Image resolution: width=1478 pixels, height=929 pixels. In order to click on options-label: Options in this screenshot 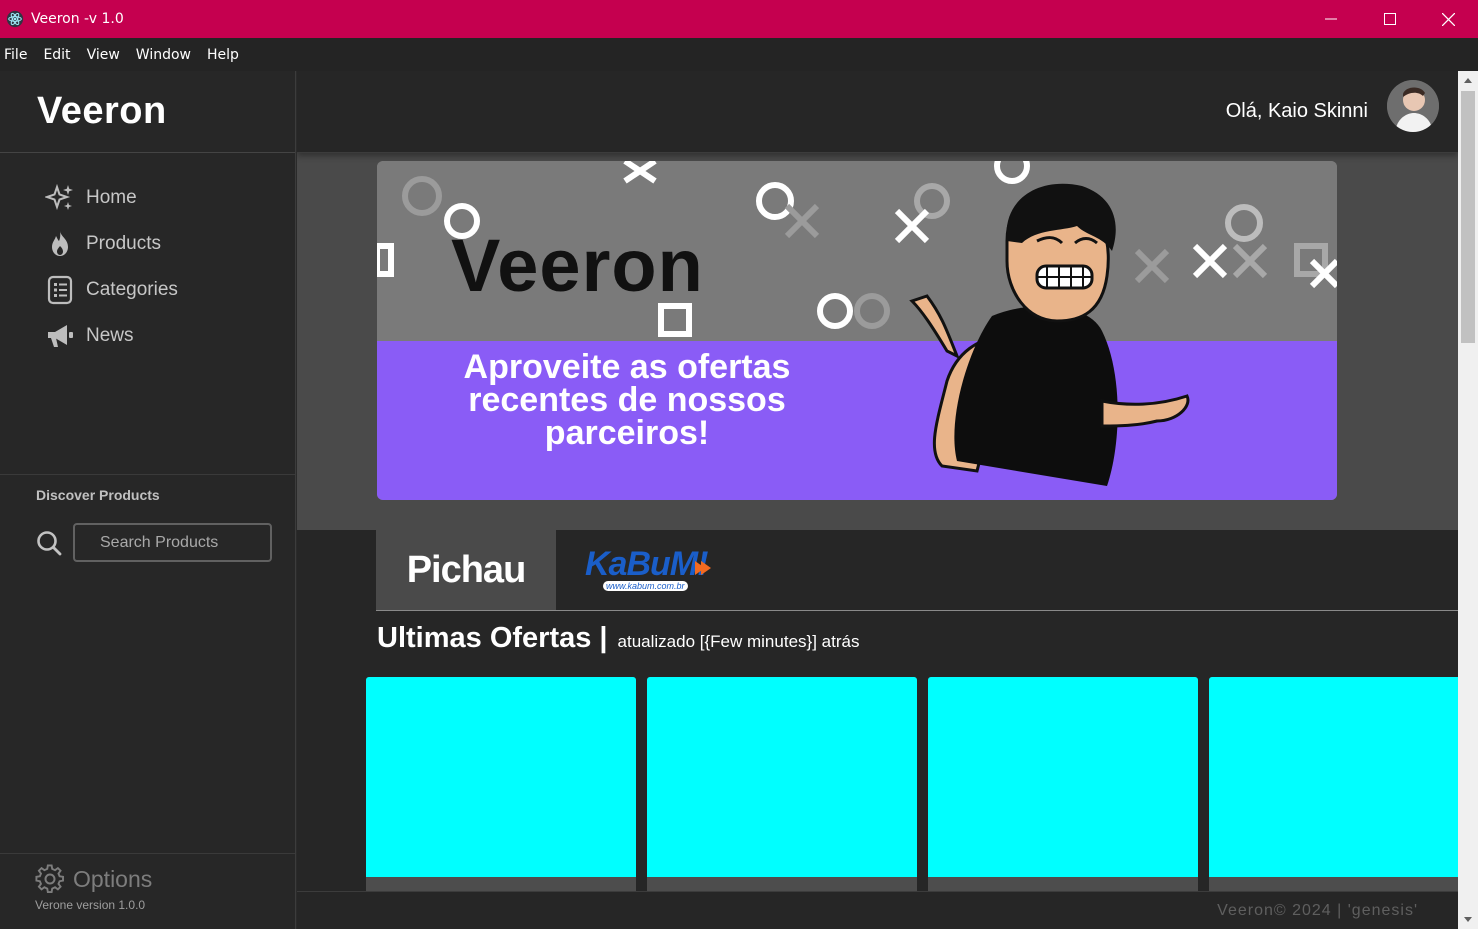, I will do `click(113, 878)`.